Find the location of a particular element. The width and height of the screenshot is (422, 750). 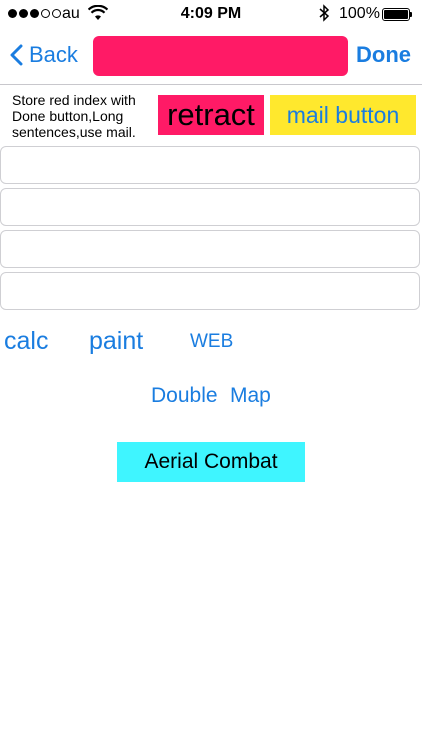

chevron-left-icon is located at coordinates (16, 55).